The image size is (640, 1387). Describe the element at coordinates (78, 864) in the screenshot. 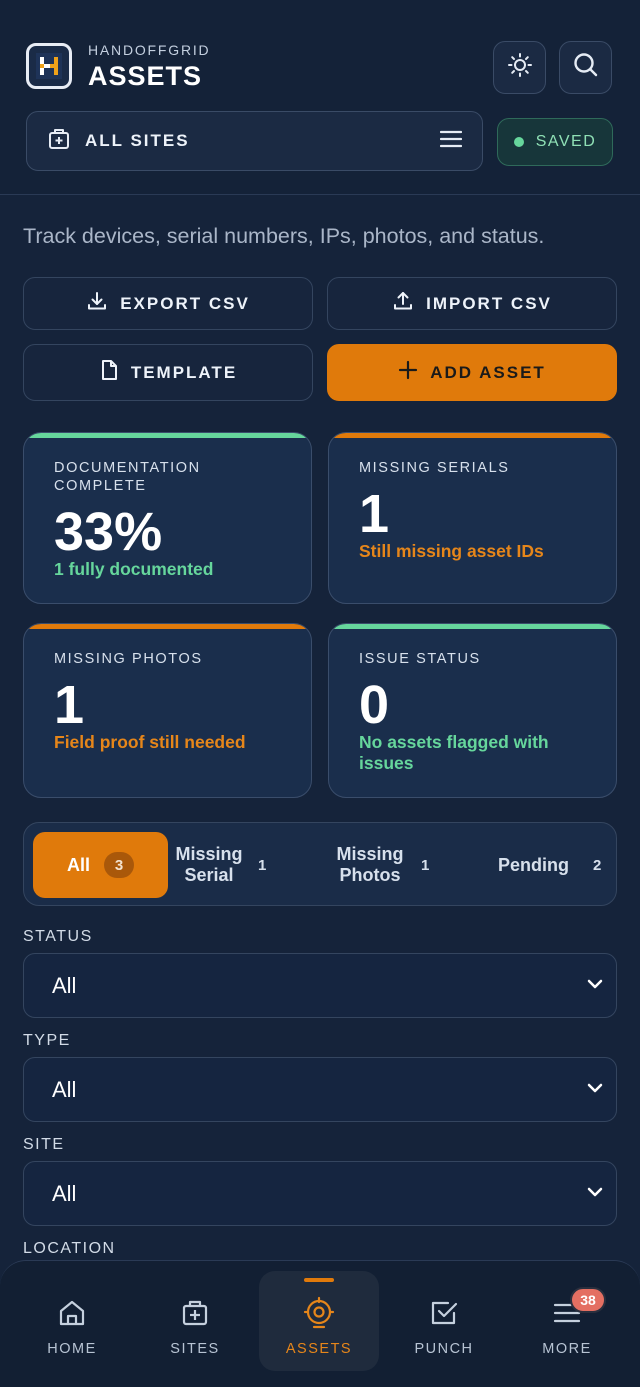

I see `tab-label: All` at that location.